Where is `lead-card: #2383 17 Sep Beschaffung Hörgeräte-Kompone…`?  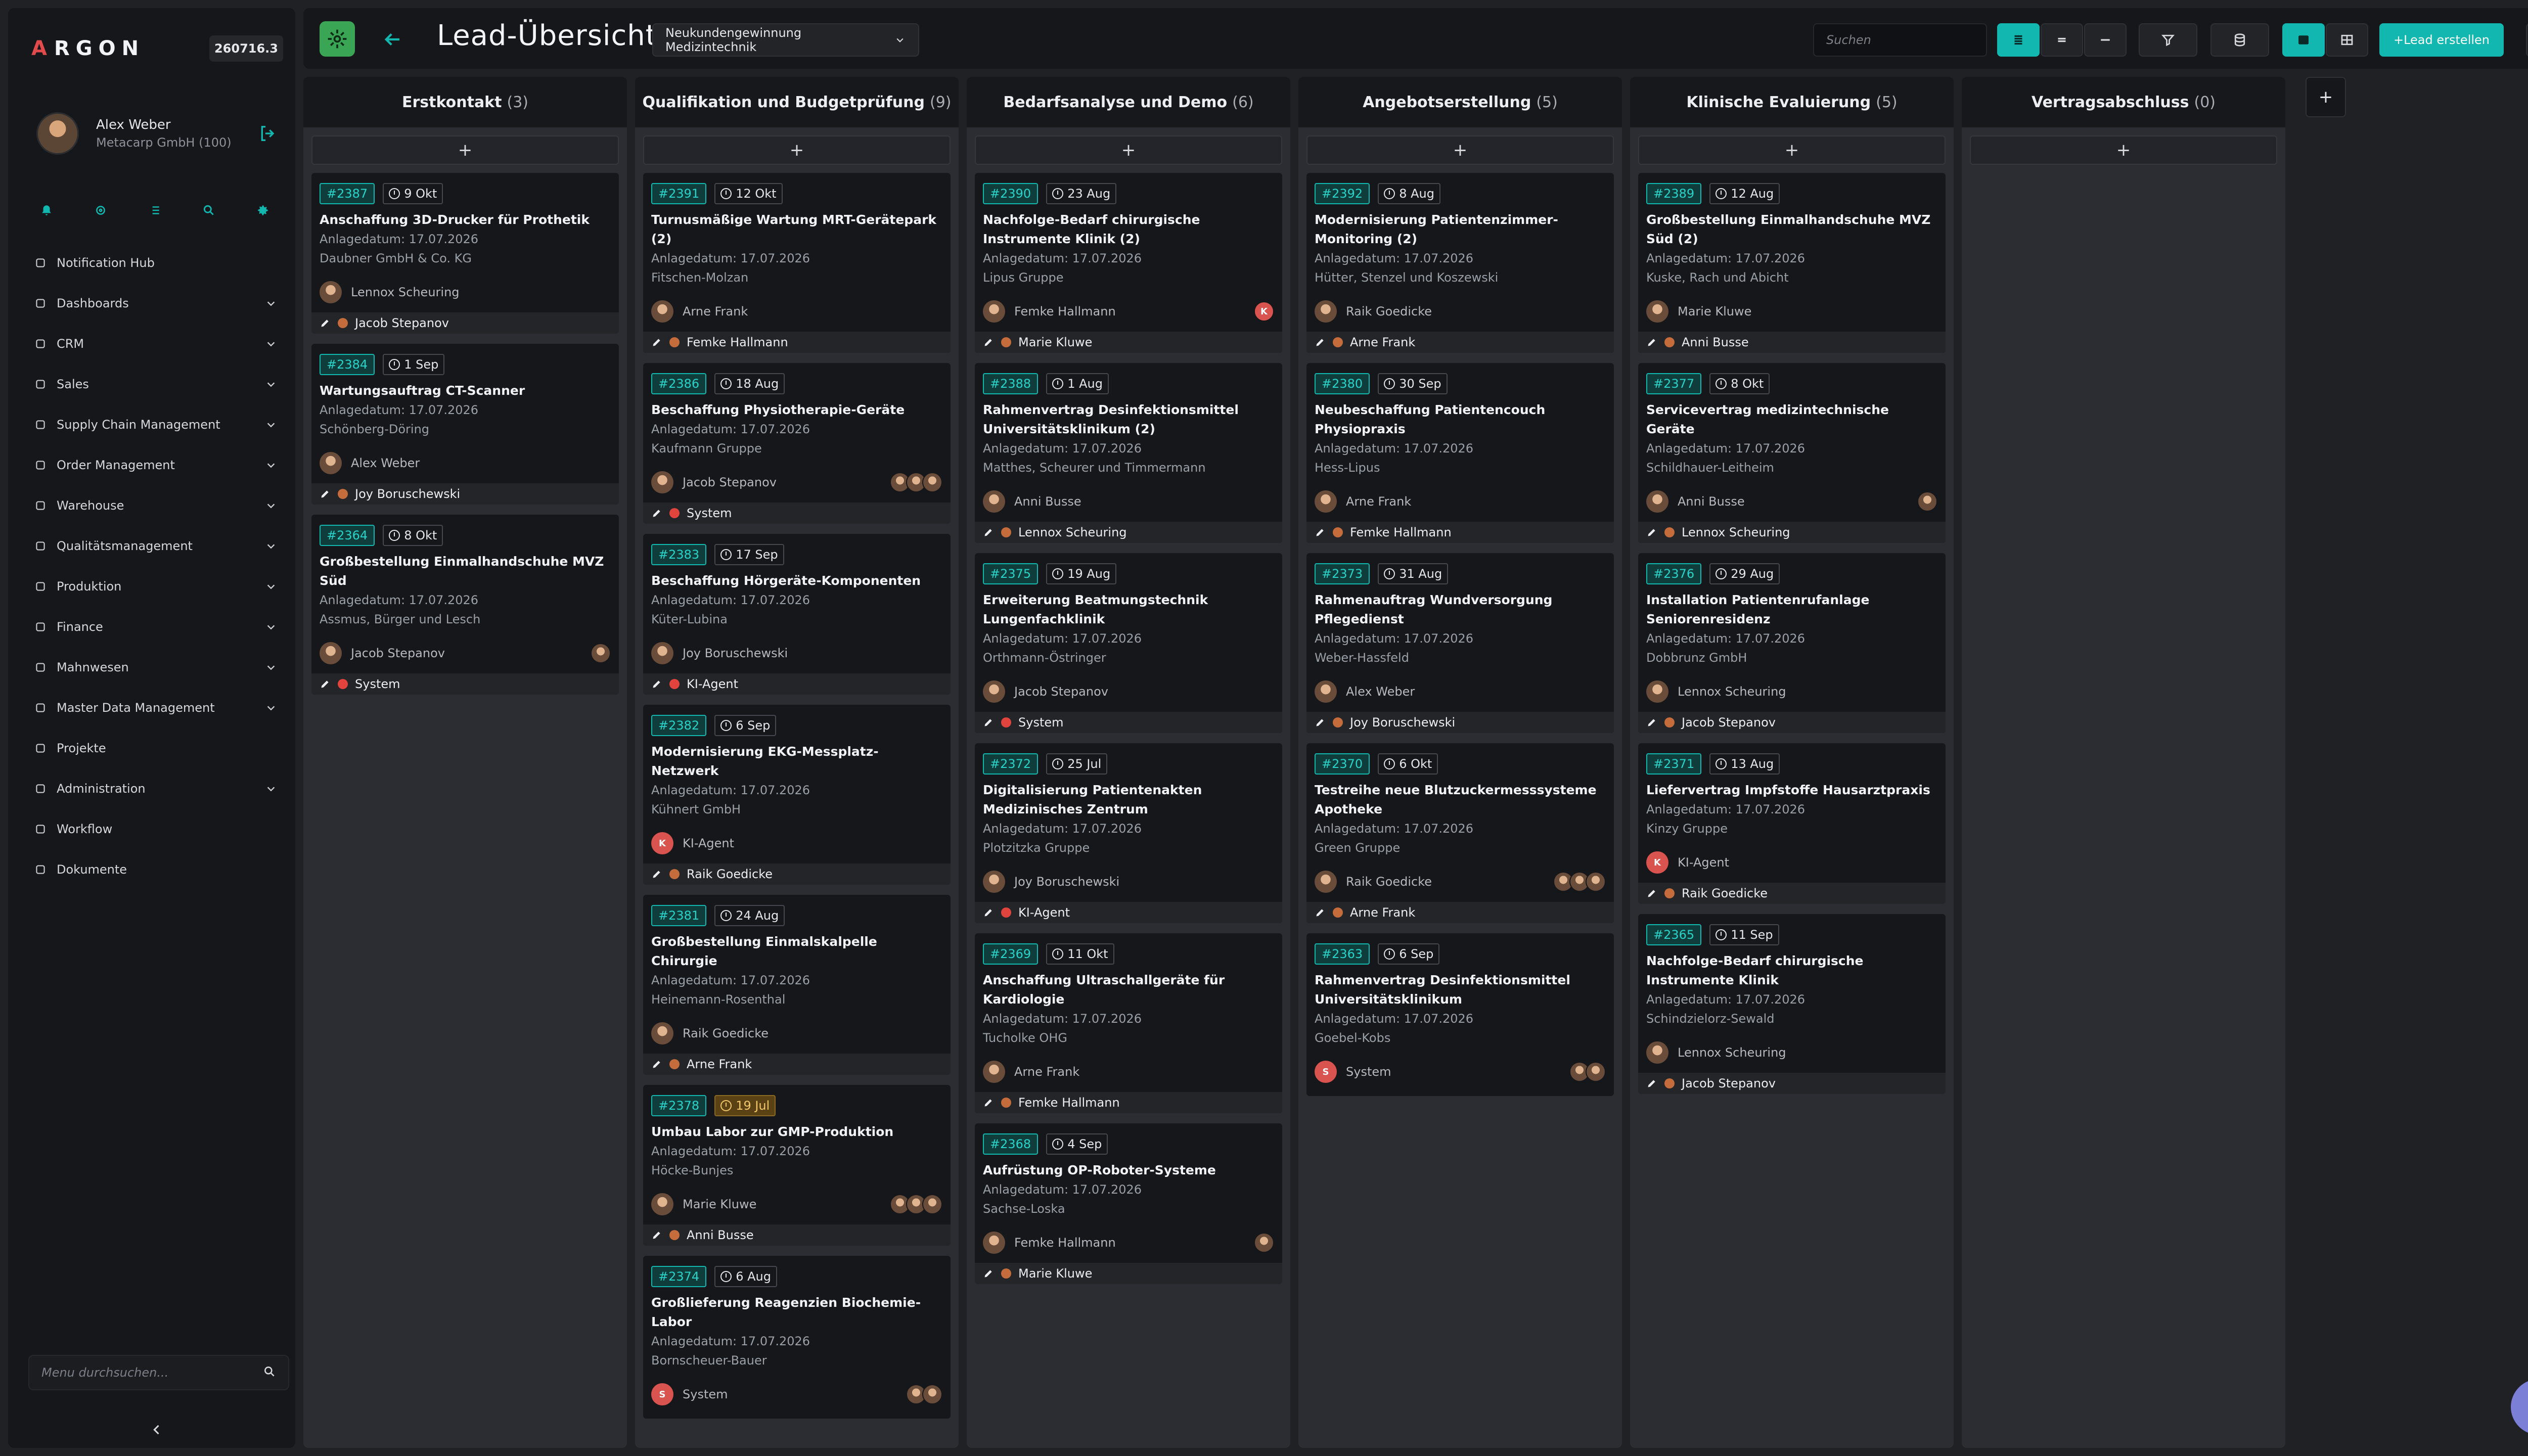 lead-card: #2383 17 Sep Beschaffung Hörgeräte-Kompone… is located at coordinates (797, 614).